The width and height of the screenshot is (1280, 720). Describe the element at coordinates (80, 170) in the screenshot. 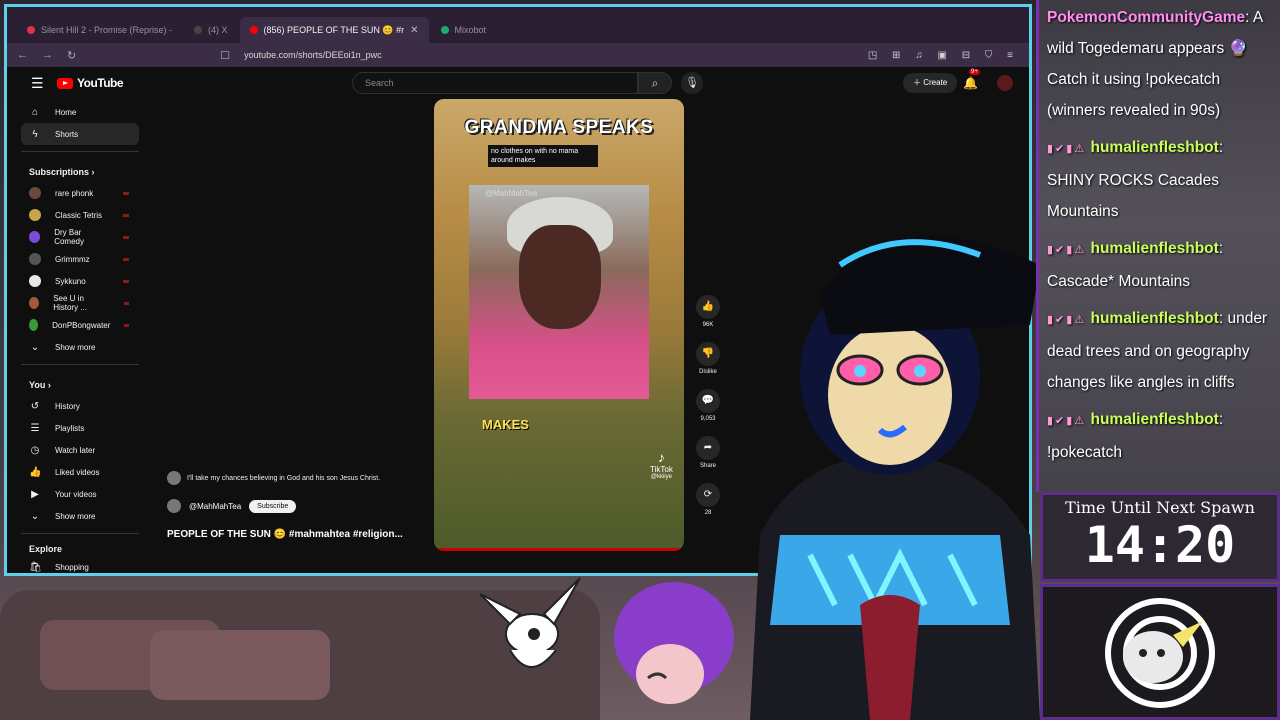

I see `subscriptions-heading: Subscriptions ›` at that location.